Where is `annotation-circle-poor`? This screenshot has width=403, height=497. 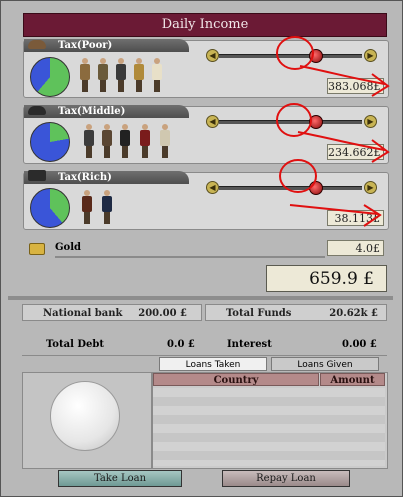 annotation-circle-poor is located at coordinates (295, 53).